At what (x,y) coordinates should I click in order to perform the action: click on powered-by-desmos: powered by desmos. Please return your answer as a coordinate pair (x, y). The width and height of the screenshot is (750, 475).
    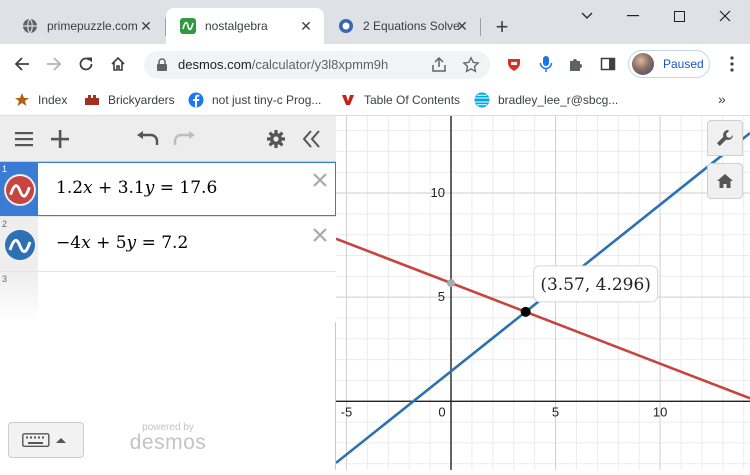
    Looking at the image, I should click on (168, 437).